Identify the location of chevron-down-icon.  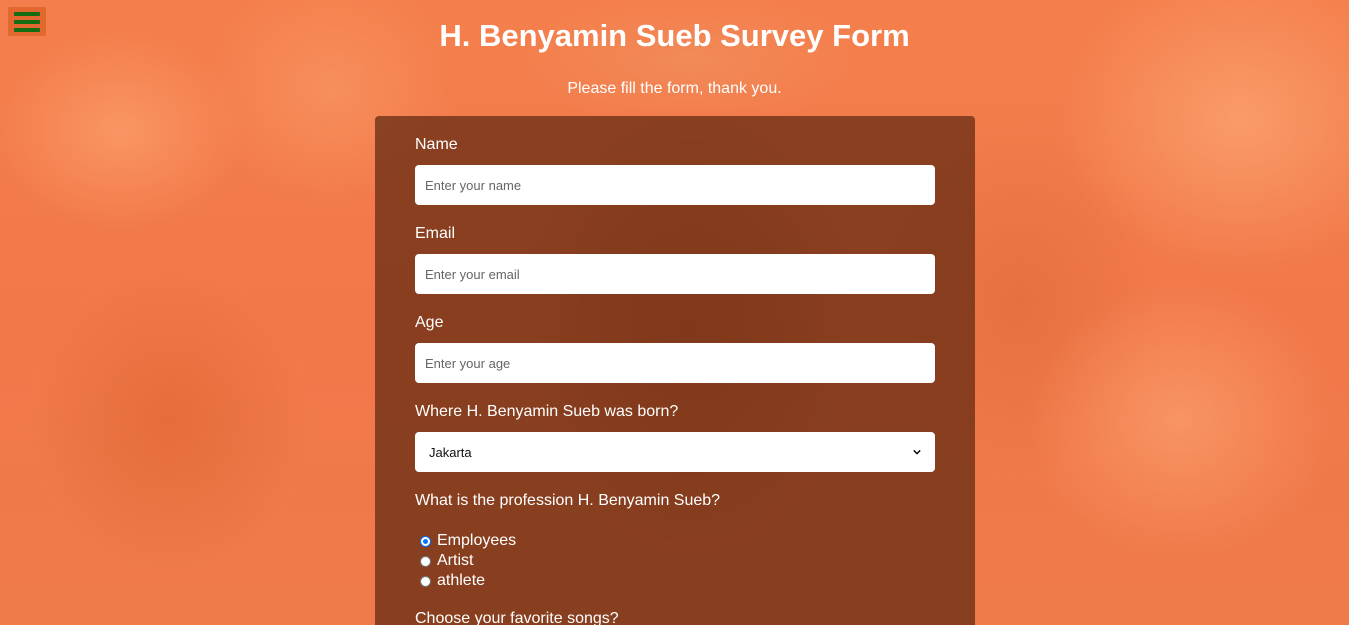
(917, 452).